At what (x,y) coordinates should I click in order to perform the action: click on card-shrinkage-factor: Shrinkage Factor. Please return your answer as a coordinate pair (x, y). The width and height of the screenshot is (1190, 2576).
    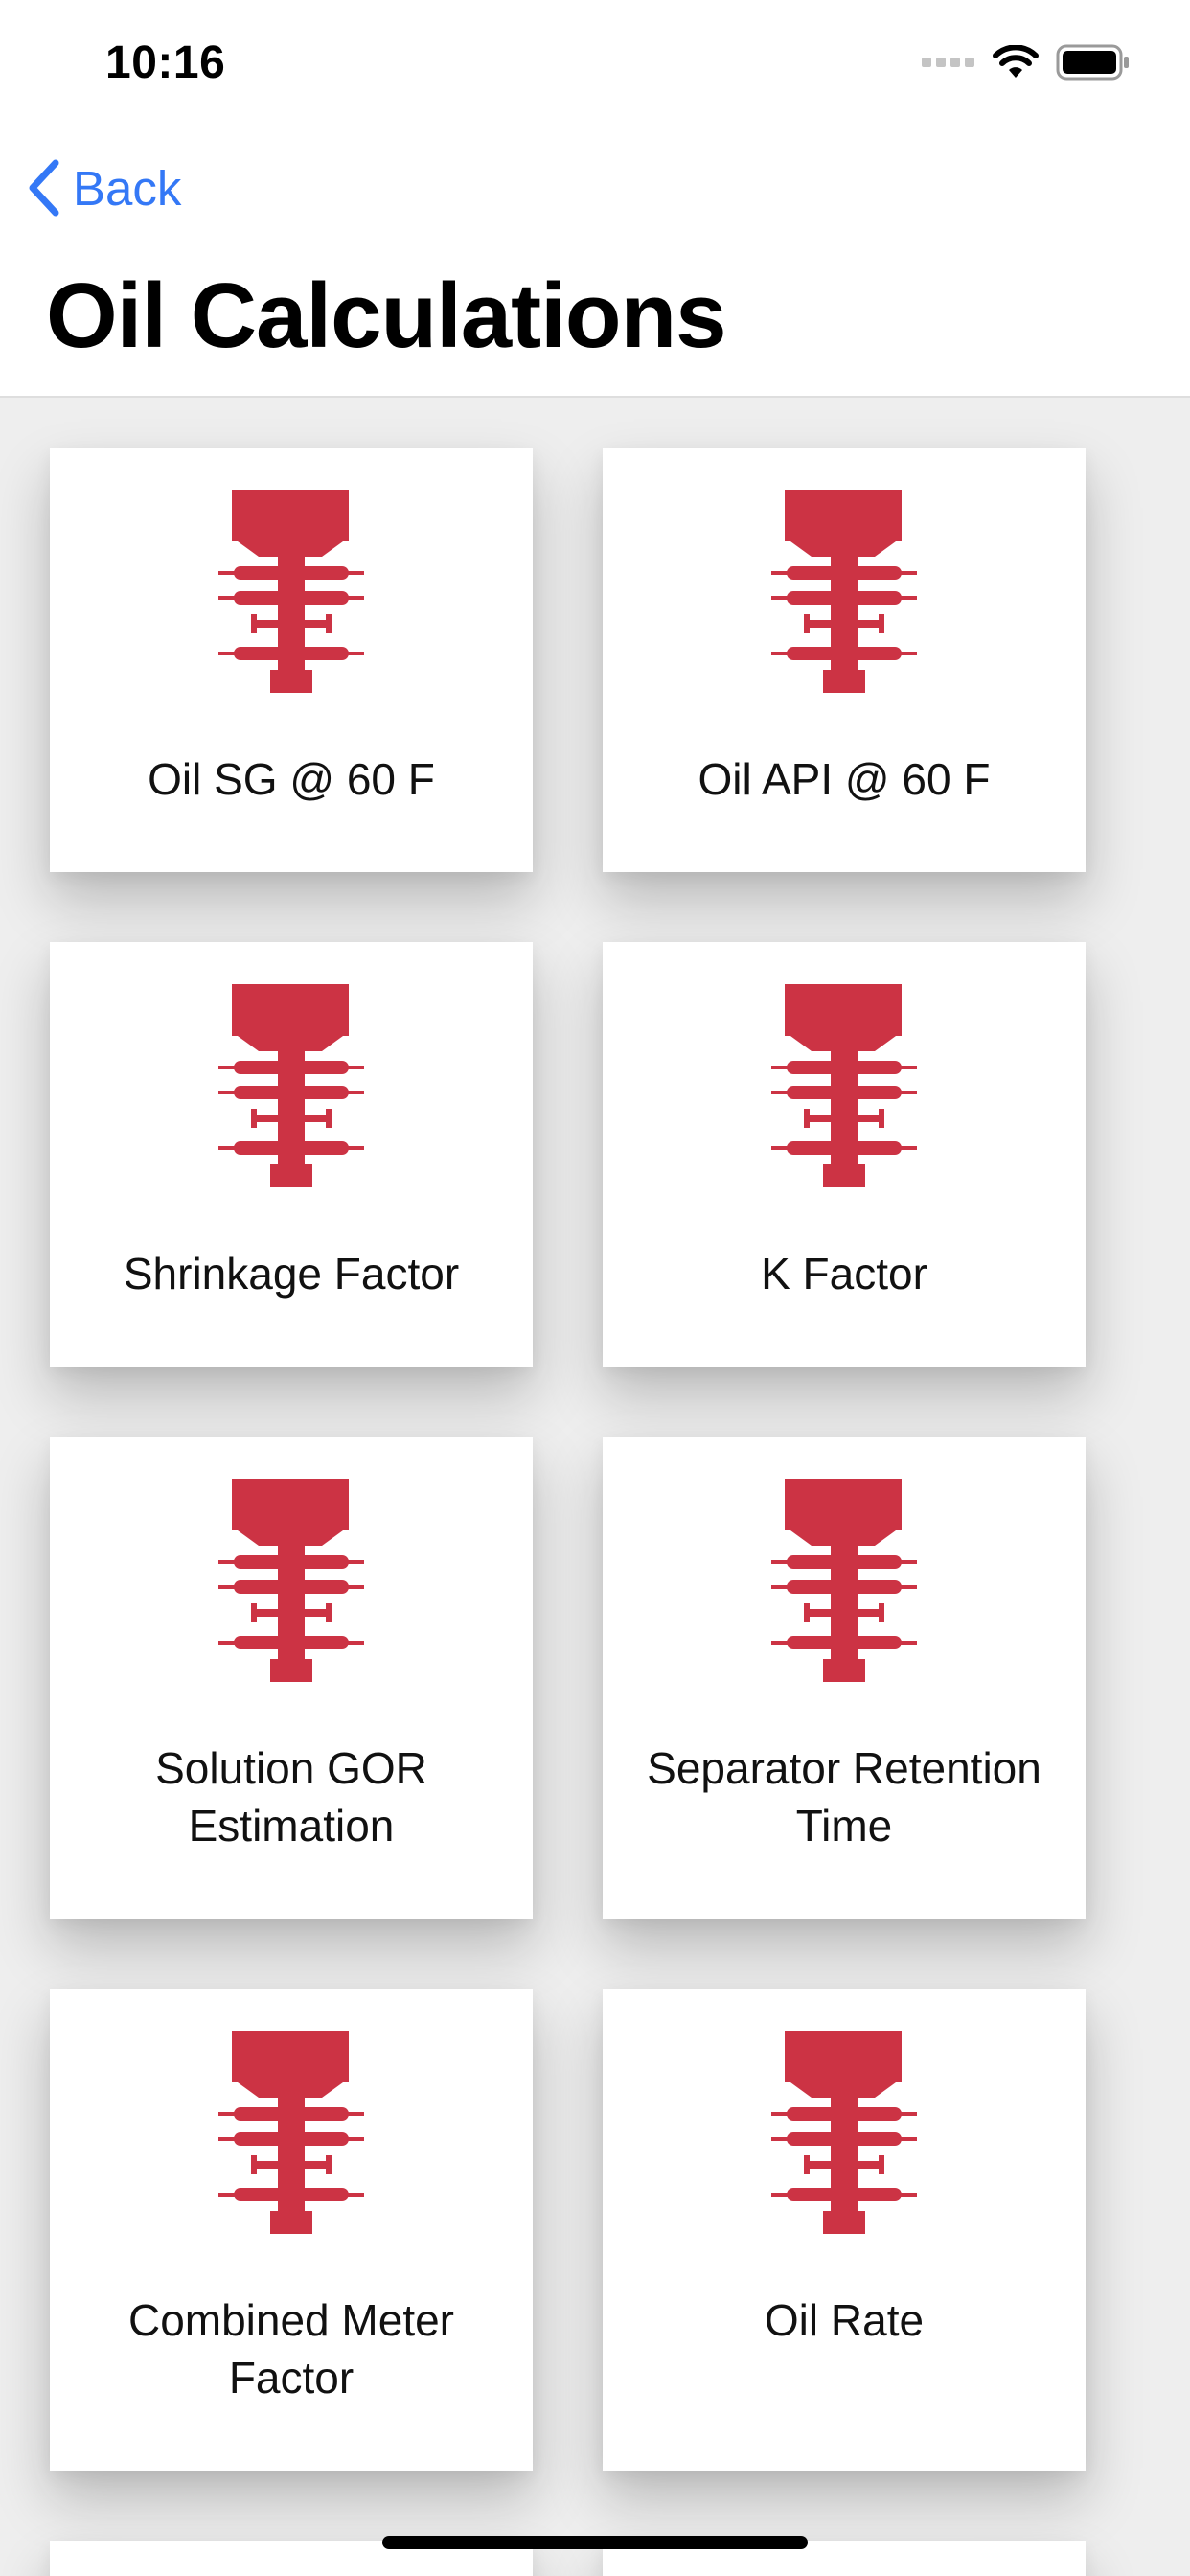
    Looking at the image, I should click on (292, 1154).